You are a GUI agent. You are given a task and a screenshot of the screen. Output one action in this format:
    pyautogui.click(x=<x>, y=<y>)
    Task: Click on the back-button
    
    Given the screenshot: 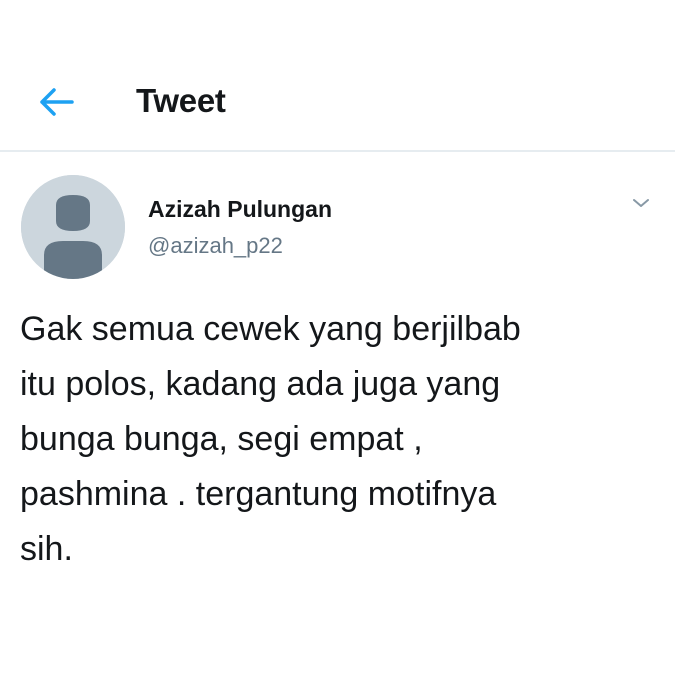 What is the action you would take?
    pyautogui.click(x=56, y=102)
    